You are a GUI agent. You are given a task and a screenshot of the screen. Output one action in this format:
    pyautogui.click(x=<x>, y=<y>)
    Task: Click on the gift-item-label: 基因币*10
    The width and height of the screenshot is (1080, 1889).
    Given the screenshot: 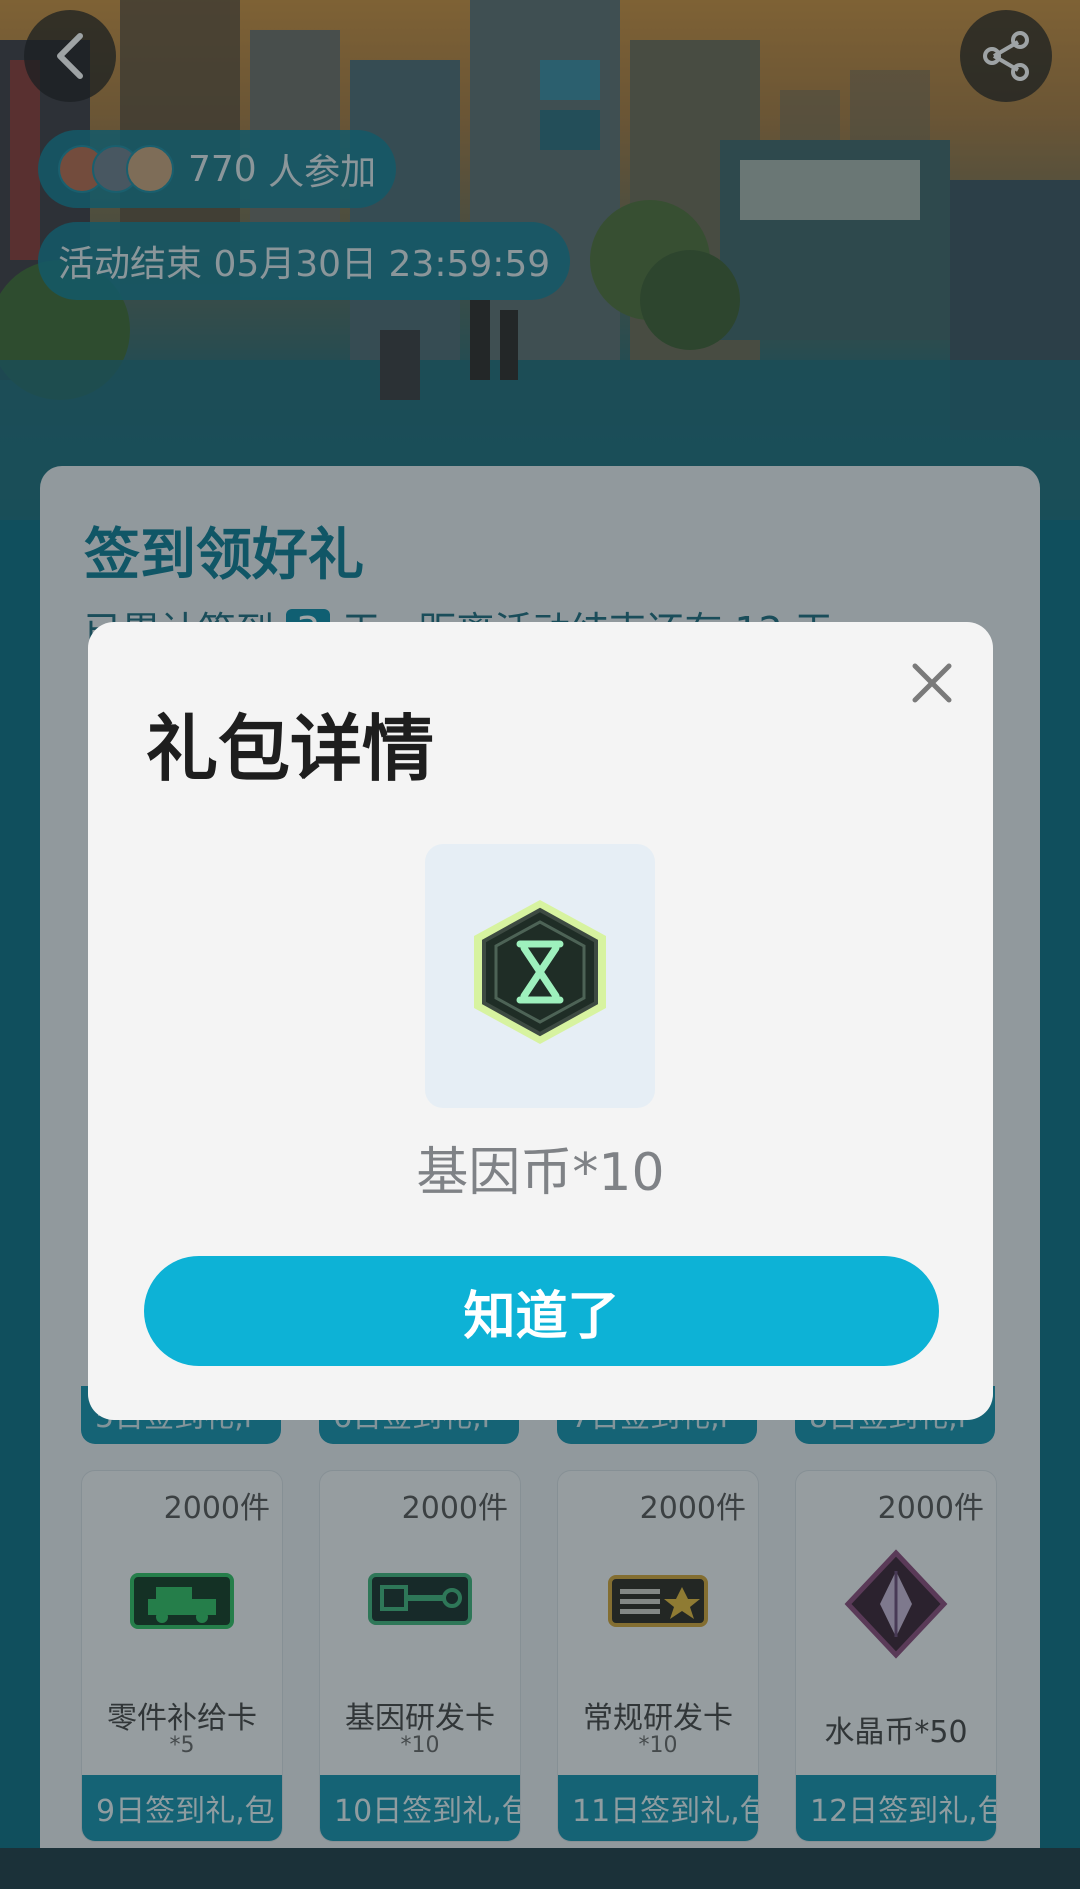 What is the action you would take?
    pyautogui.click(x=540, y=1173)
    